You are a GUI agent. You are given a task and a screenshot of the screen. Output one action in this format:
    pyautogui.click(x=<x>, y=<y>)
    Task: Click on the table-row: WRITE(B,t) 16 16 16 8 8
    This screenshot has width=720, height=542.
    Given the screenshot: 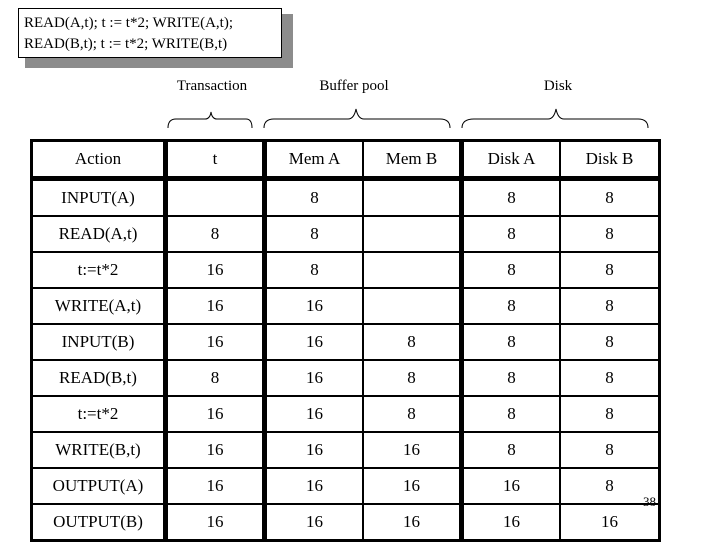 What is the action you would take?
    pyautogui.click(x=345, y=450)
    